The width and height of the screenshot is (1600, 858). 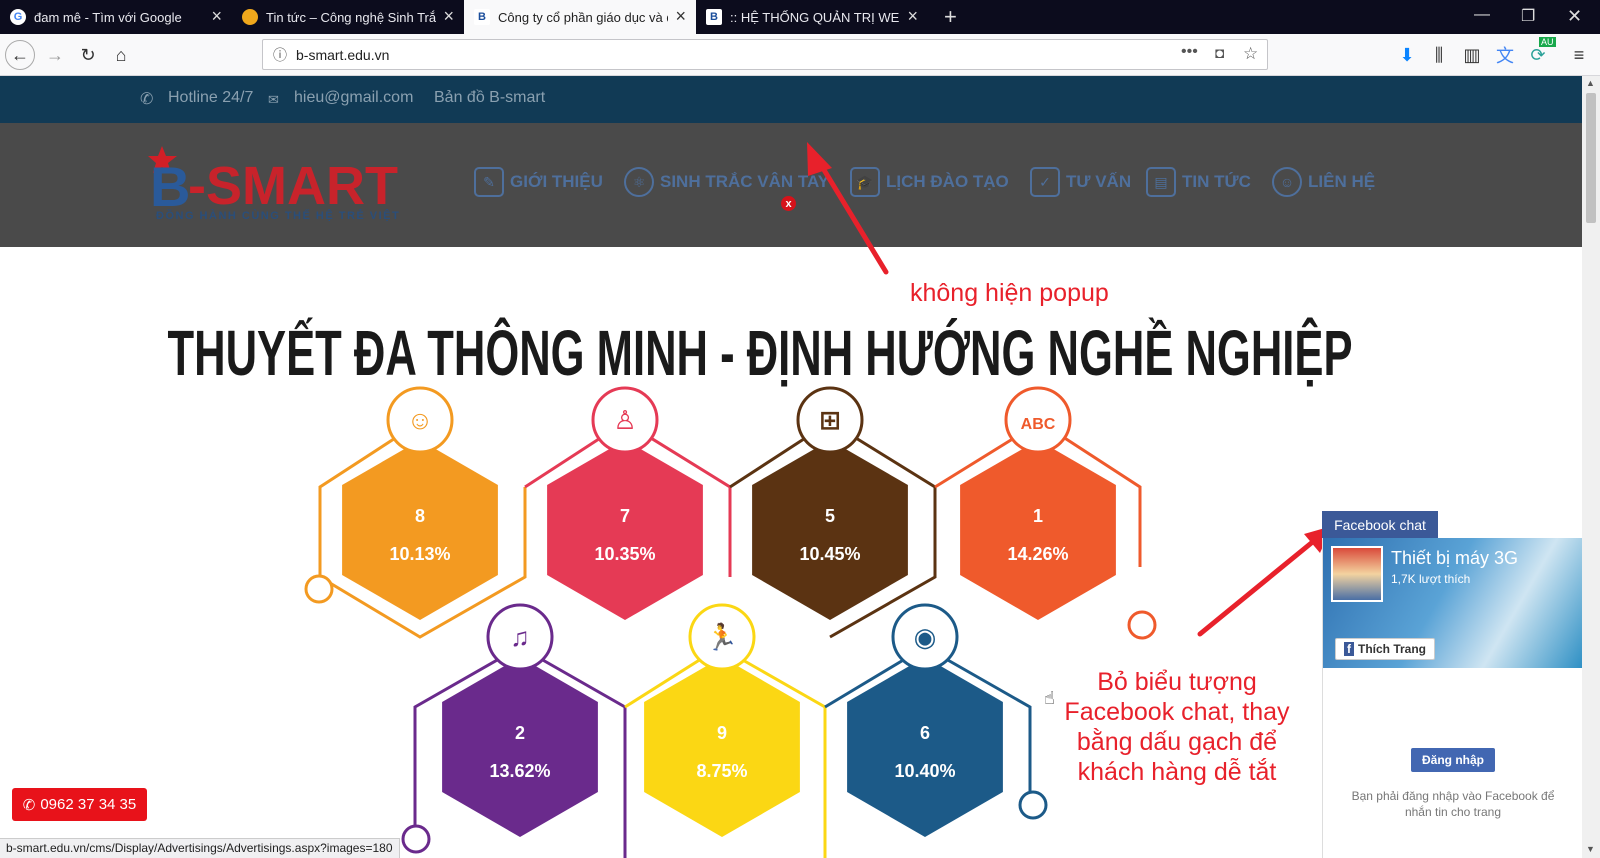 What do you see at coordinates (722, 637) in the screenshot?
I see `runner-icon: 🏃` at bounding box center [722, 637].